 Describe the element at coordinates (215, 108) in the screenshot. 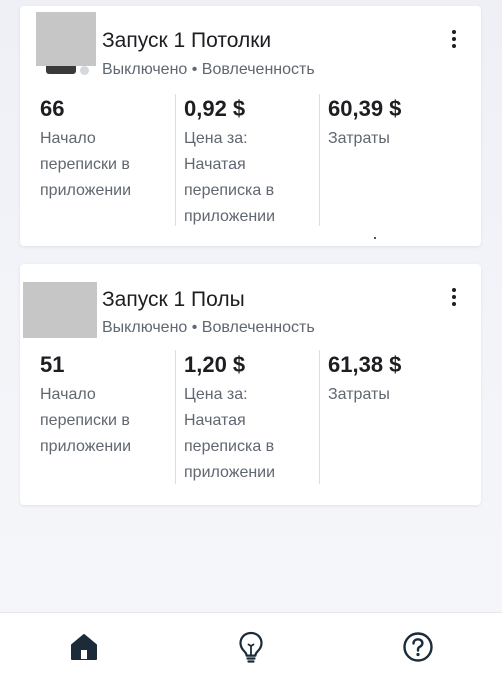

I see `metric-value: 0,92 $` at that location.